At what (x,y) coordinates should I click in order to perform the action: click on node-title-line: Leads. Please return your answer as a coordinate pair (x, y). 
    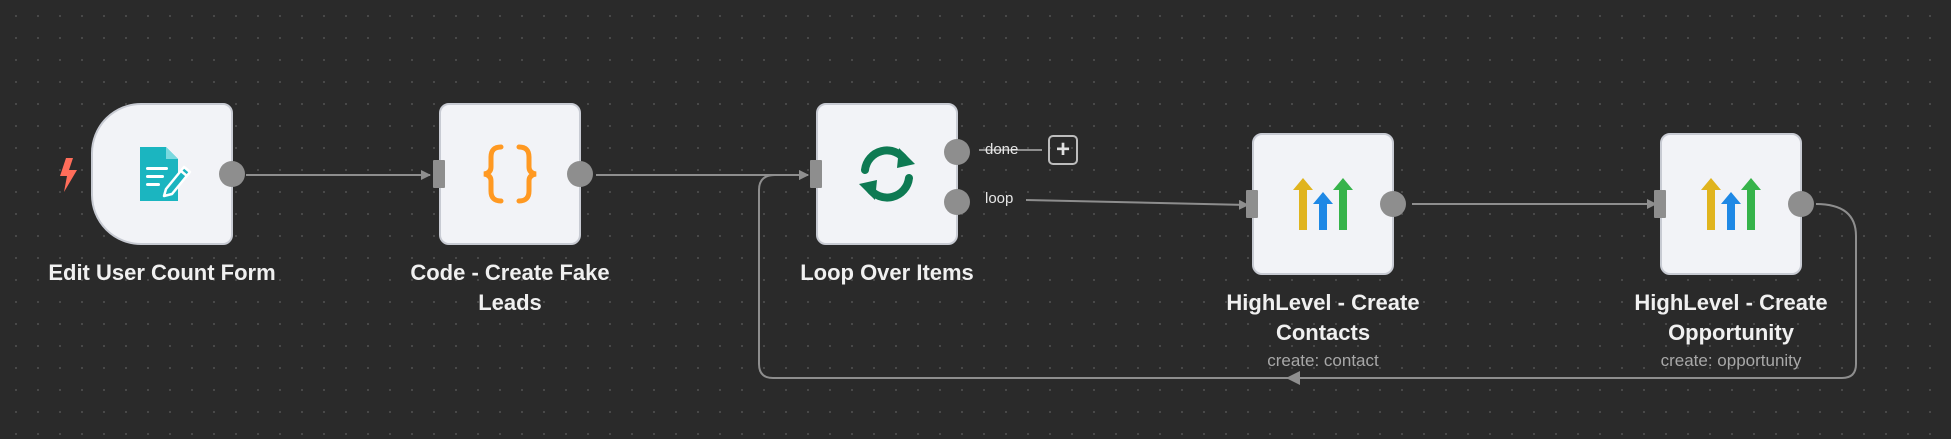
    Looking at the image, I should click on (510, 302).